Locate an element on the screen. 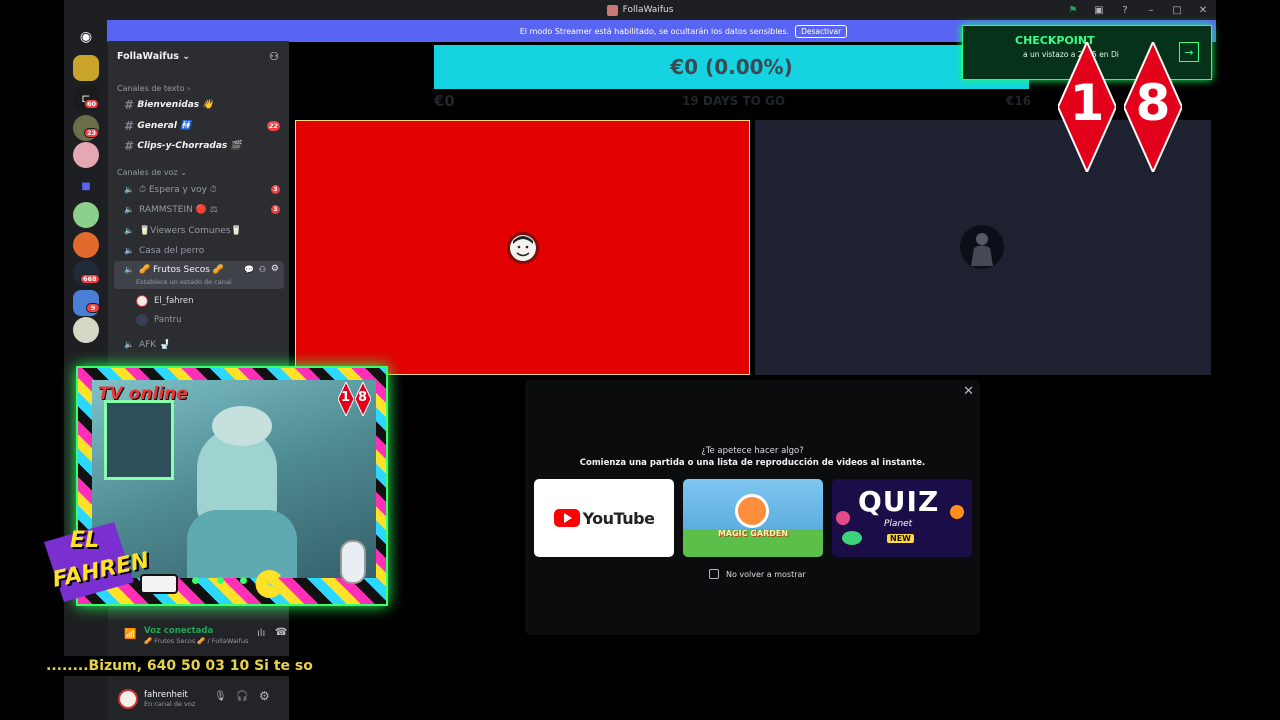 This screenshot has width=1280, height=720. close-button: ✕ is located at coordinates (1203, 10).